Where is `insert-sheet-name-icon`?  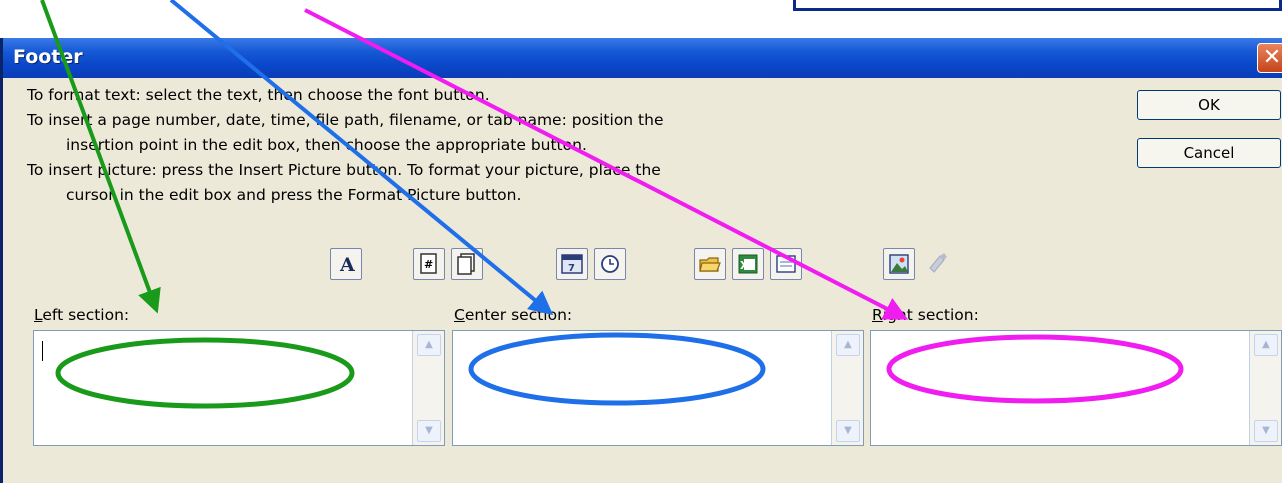 insert-sheet-name-icon is located at coordinates (786, 264).